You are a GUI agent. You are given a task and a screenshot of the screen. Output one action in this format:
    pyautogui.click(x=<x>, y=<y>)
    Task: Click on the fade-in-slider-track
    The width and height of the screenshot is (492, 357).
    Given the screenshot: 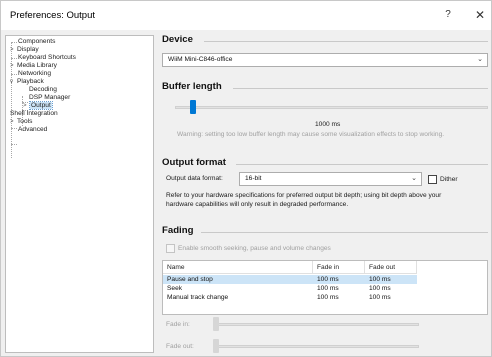 What is the action you would take?
    pyautogui.click(x=316, y=324)
    